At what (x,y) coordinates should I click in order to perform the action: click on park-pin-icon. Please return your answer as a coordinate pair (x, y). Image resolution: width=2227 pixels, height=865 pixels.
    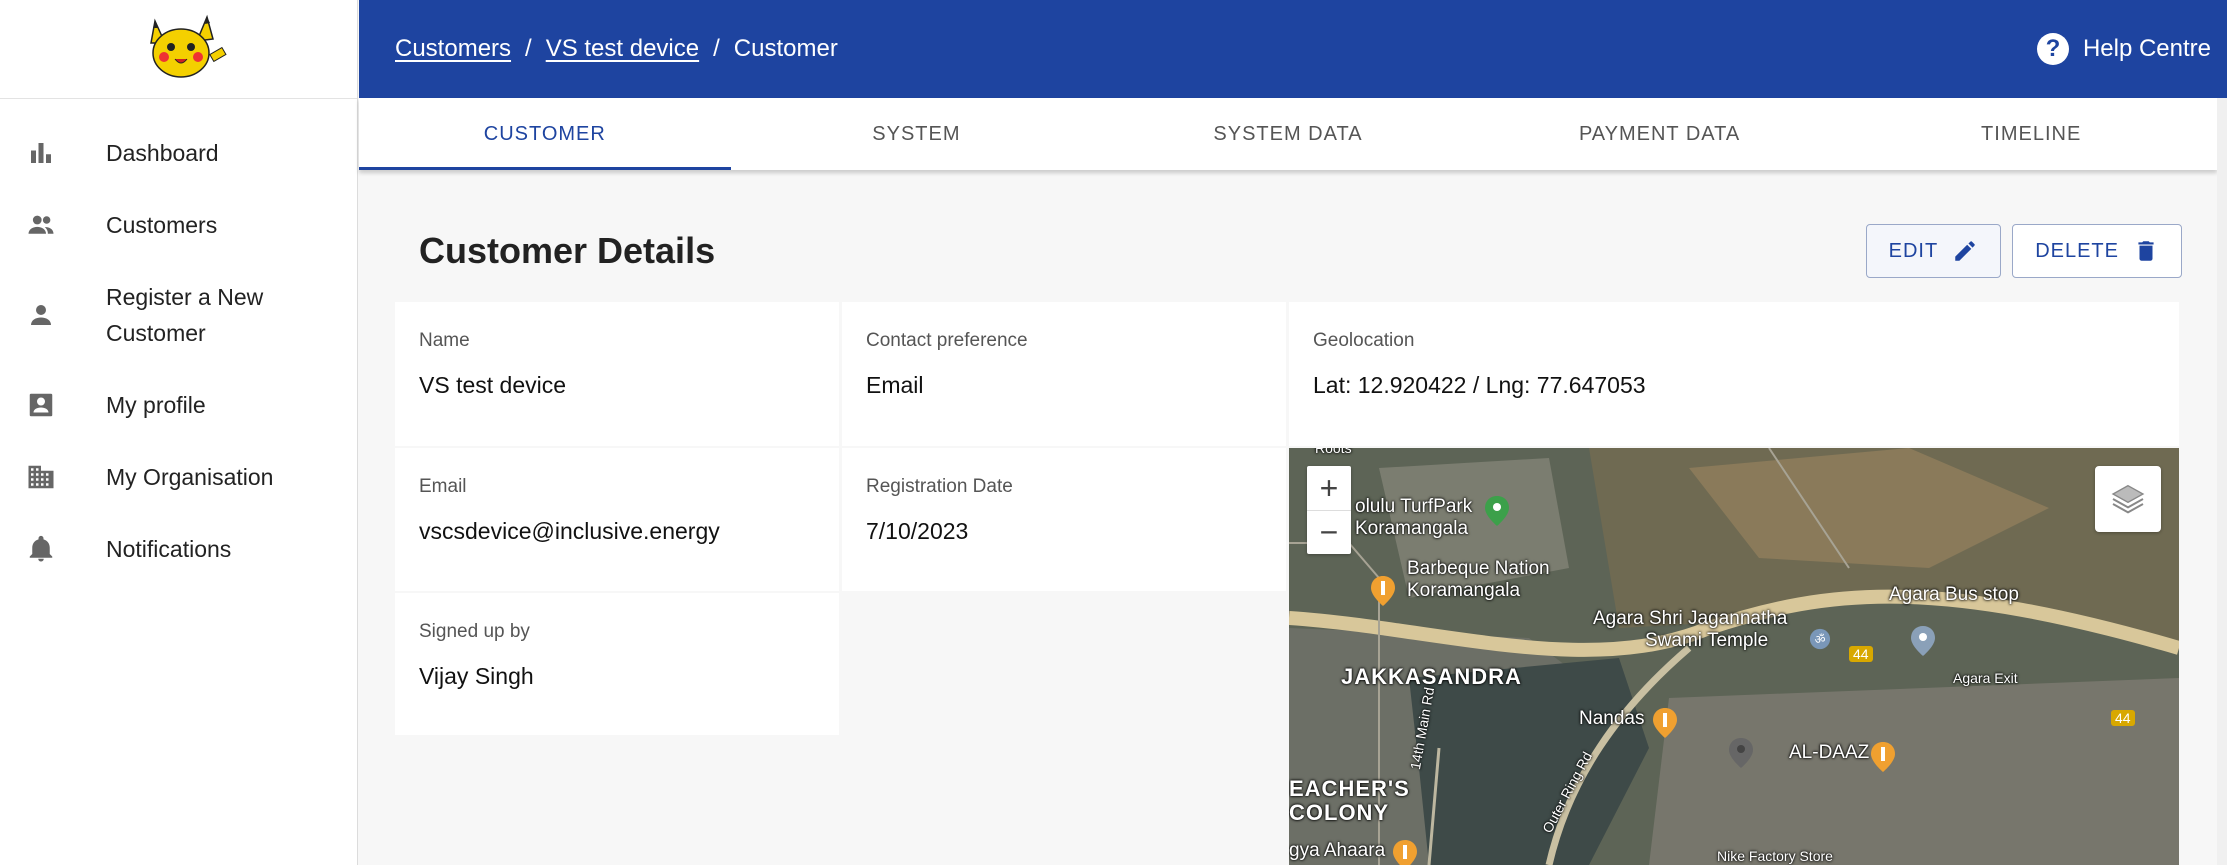
    Looking at the image, I should click on (1497, 511).